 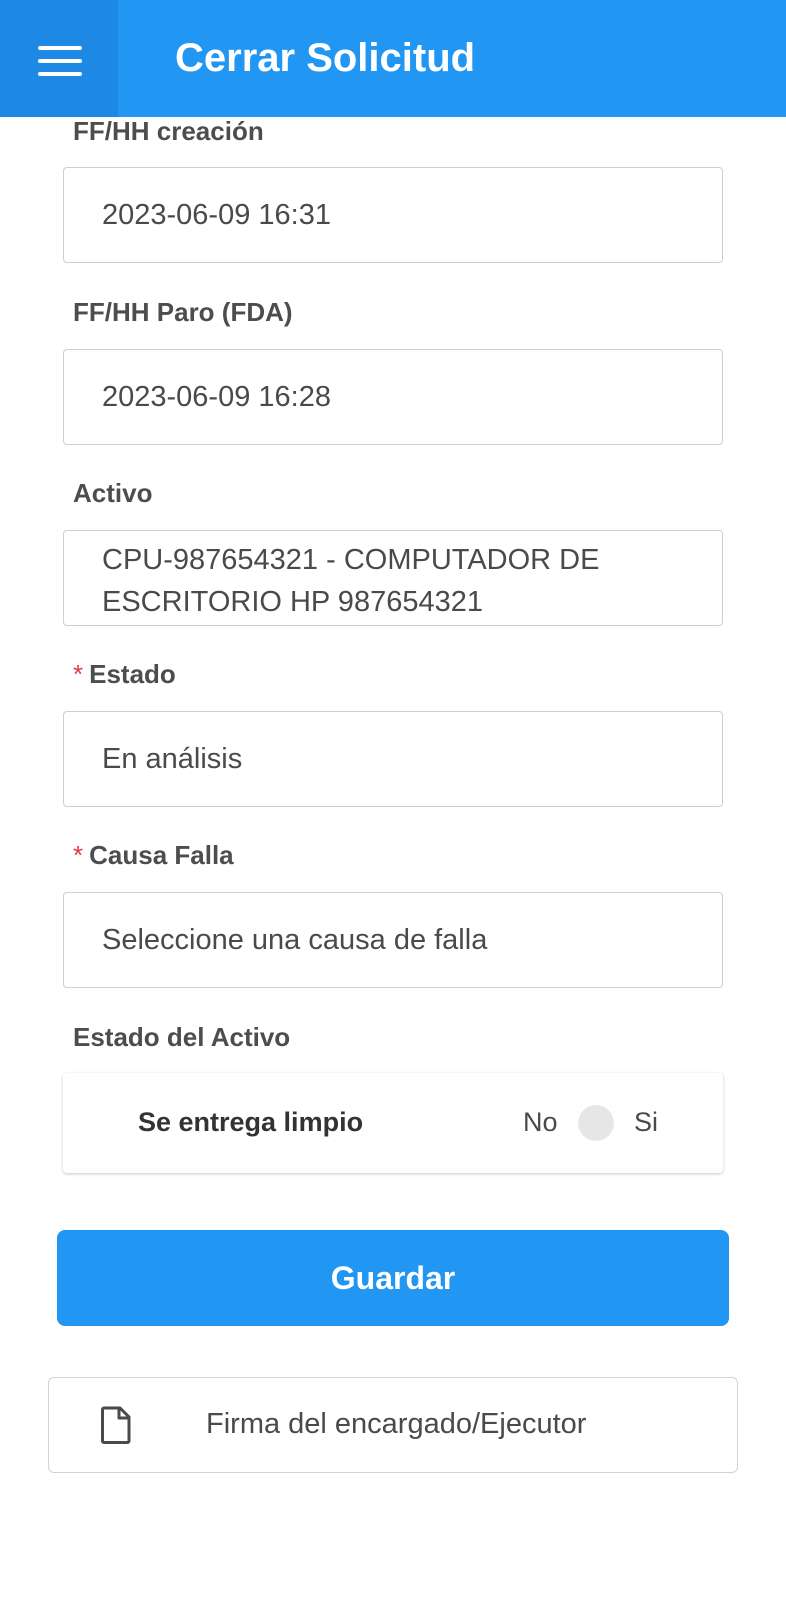 I want to click on signature-button: Firma del encargado/Ejecutor, so click(x=393, y=1425).